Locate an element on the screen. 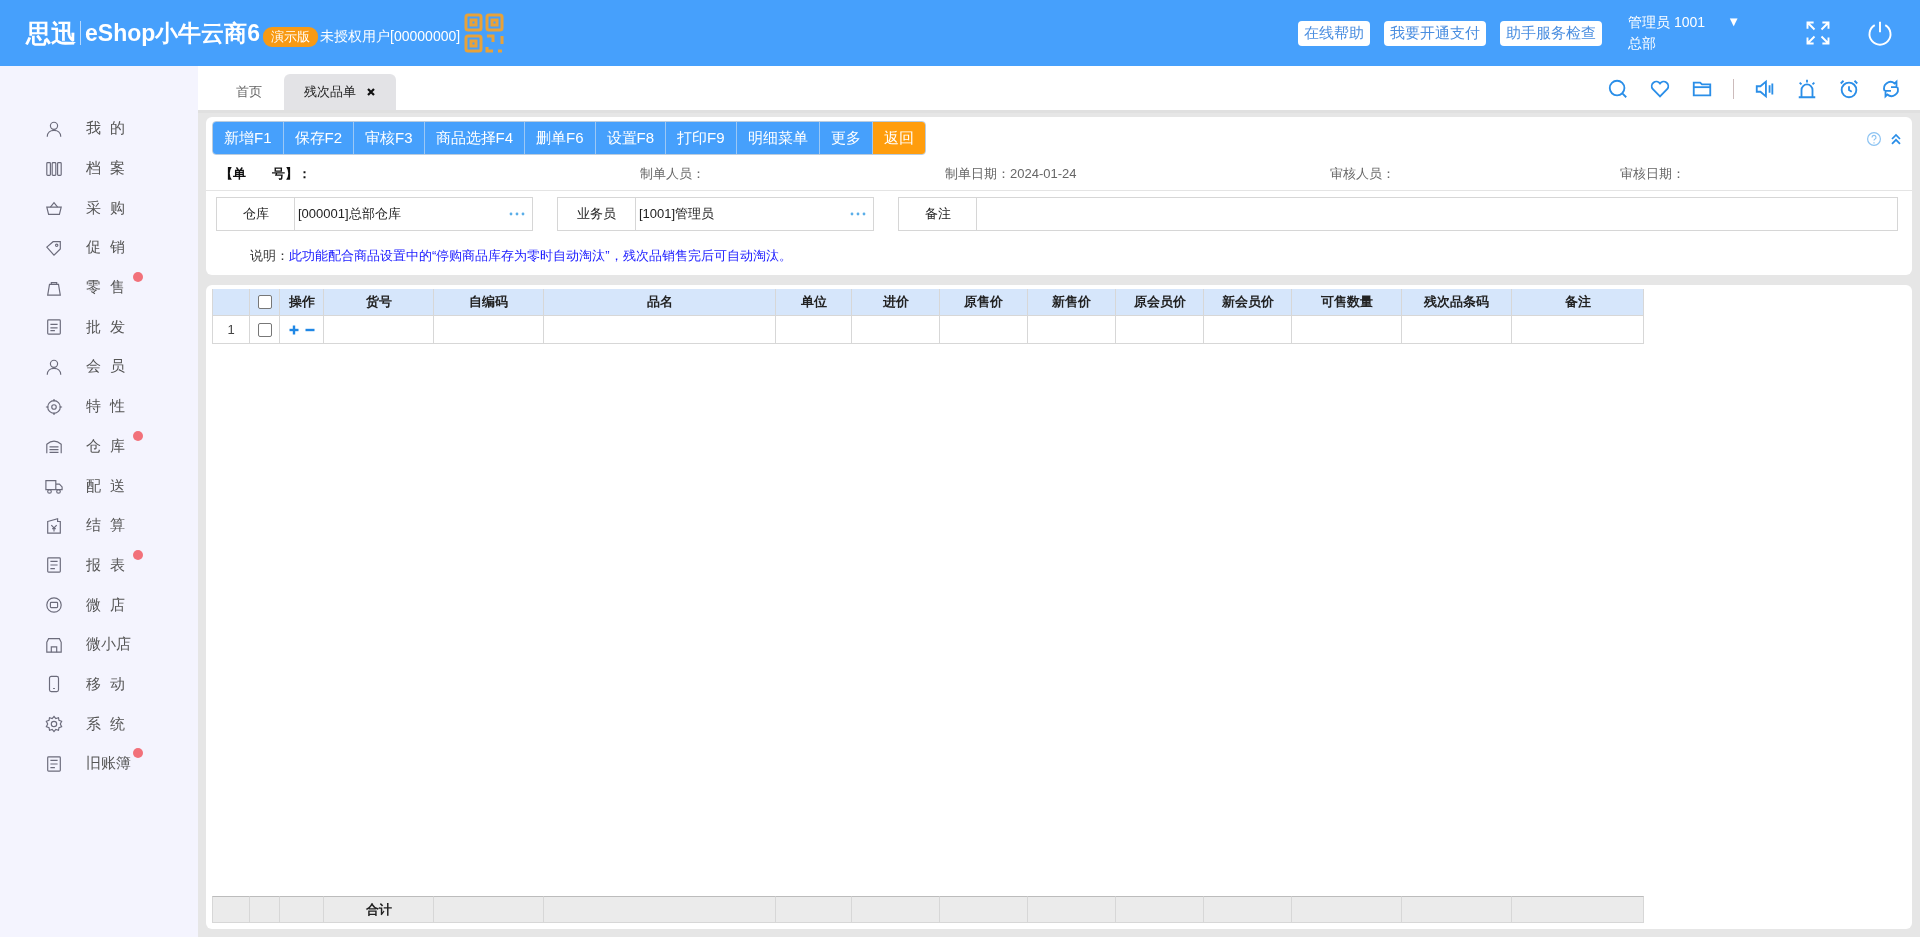 The image size is (1920, 937). tab: 首页 is located at coordinates (249, 92).